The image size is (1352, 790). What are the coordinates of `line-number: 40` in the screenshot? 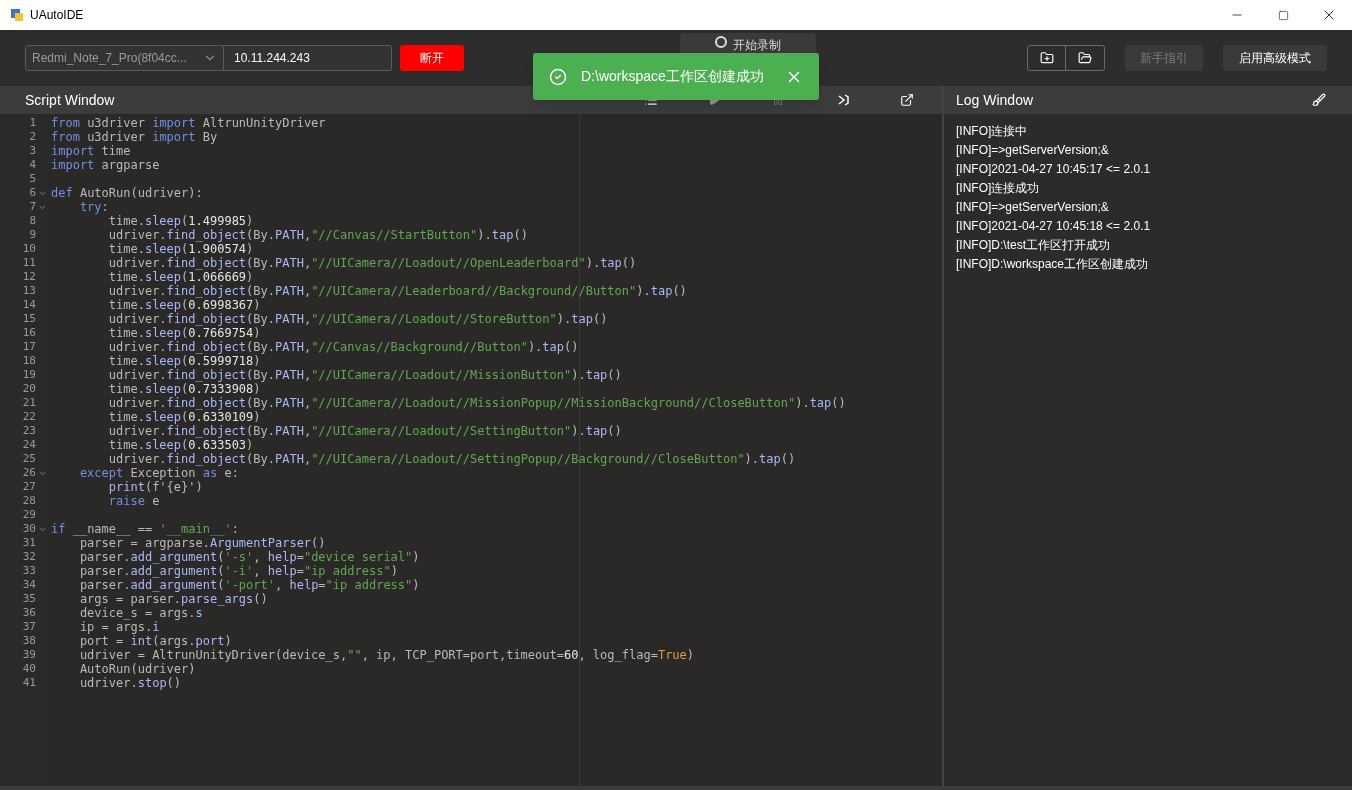 It's located at (28, 669).